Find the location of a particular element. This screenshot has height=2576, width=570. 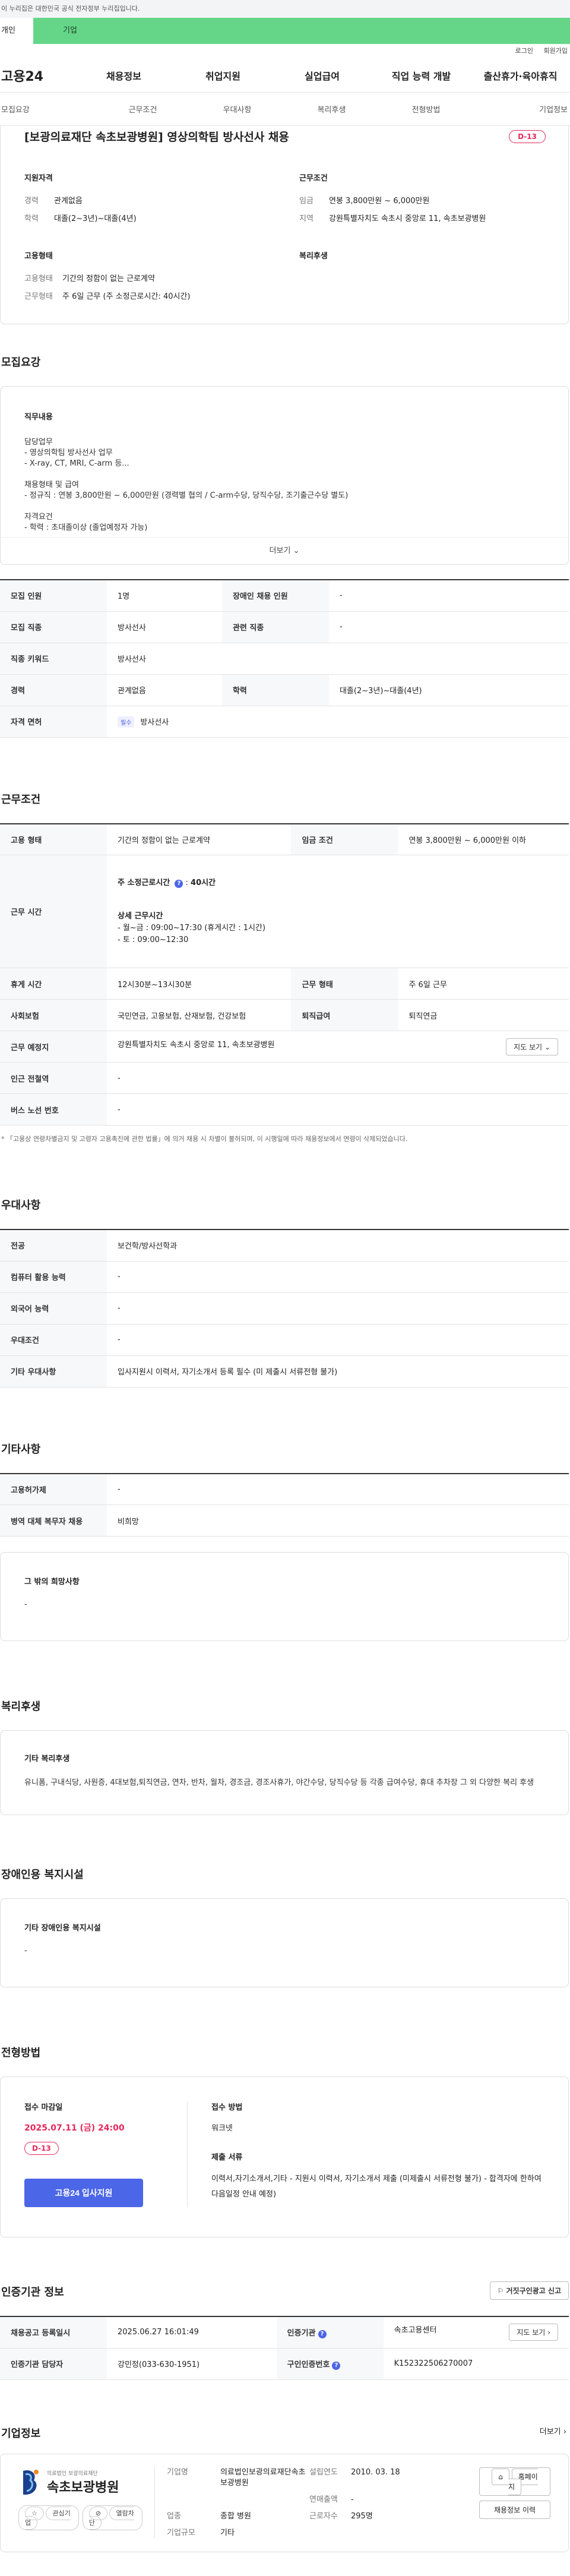

row-label: 버스 노선 번호 is located at coordinates (53, 1109).